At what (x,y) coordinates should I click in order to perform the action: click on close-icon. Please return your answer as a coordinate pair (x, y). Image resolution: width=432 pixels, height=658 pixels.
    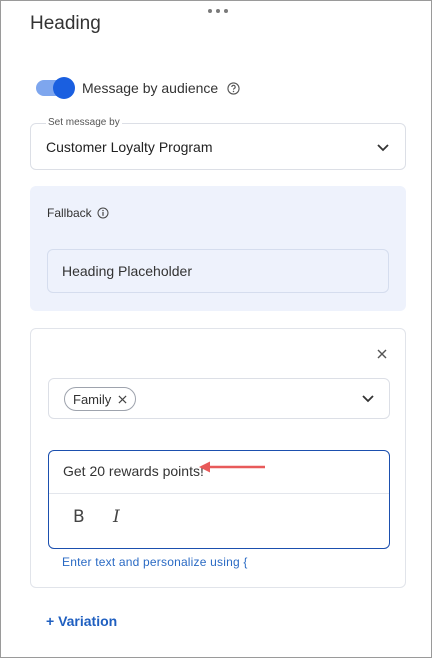
    Looking at the image, I should click on (382, 354).